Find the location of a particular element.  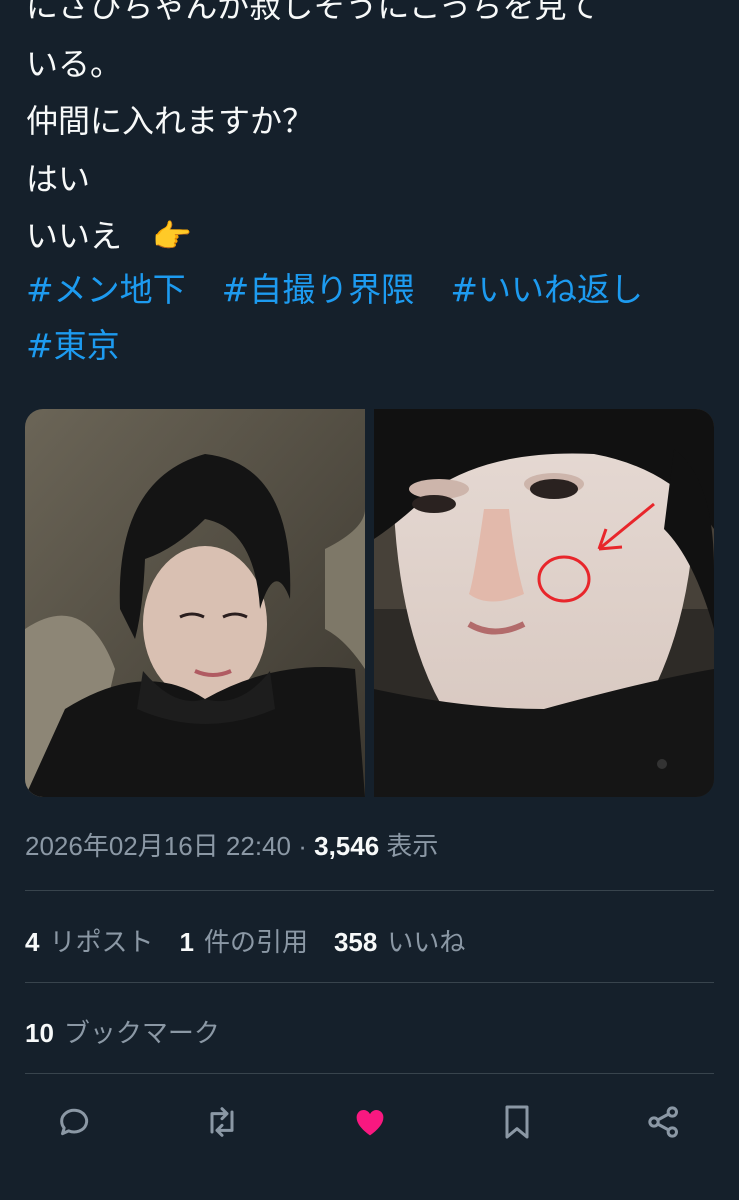

tweet-line-text: いいえ is located at coordinates (74, 236).